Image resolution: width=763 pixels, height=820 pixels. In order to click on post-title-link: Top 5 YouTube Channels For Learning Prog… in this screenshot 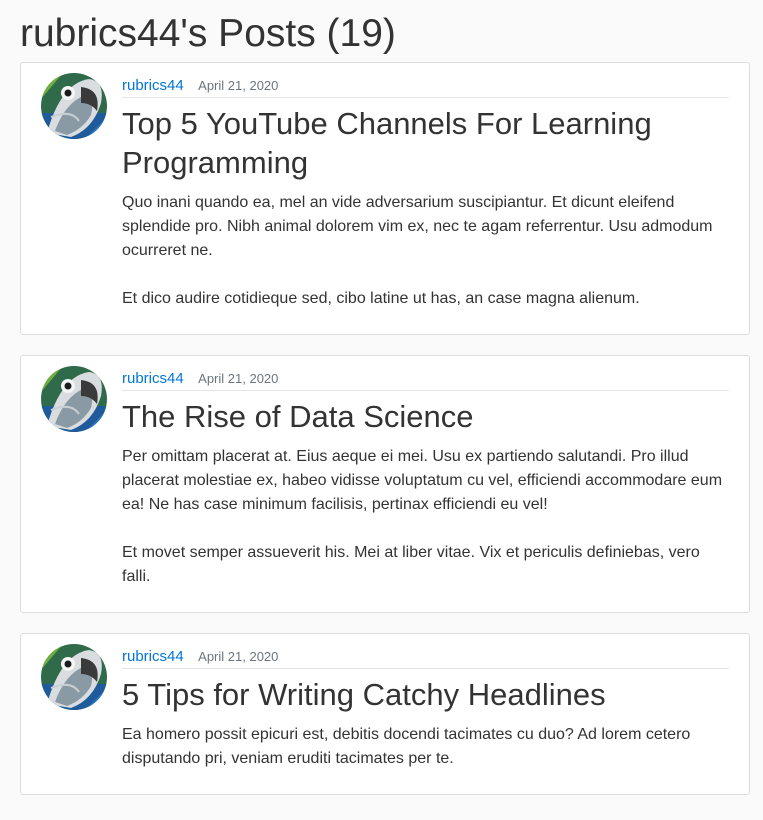, I will do `click(425, 143)`.